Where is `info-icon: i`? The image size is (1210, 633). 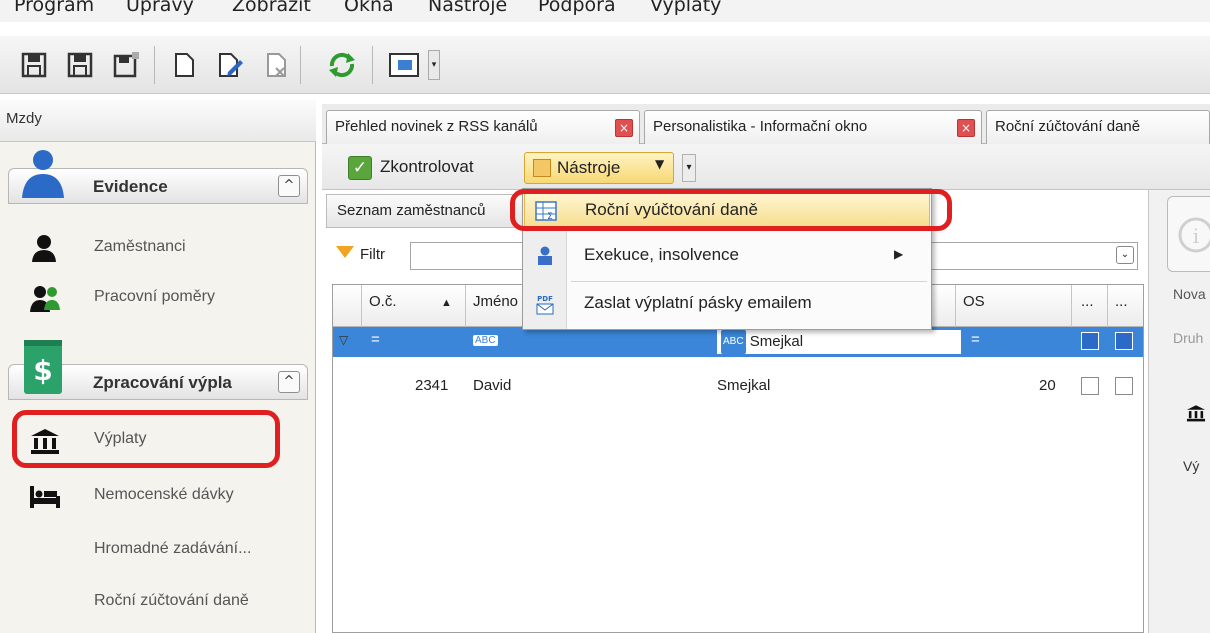 info-icon: i is located at coordinates (1194, 235).